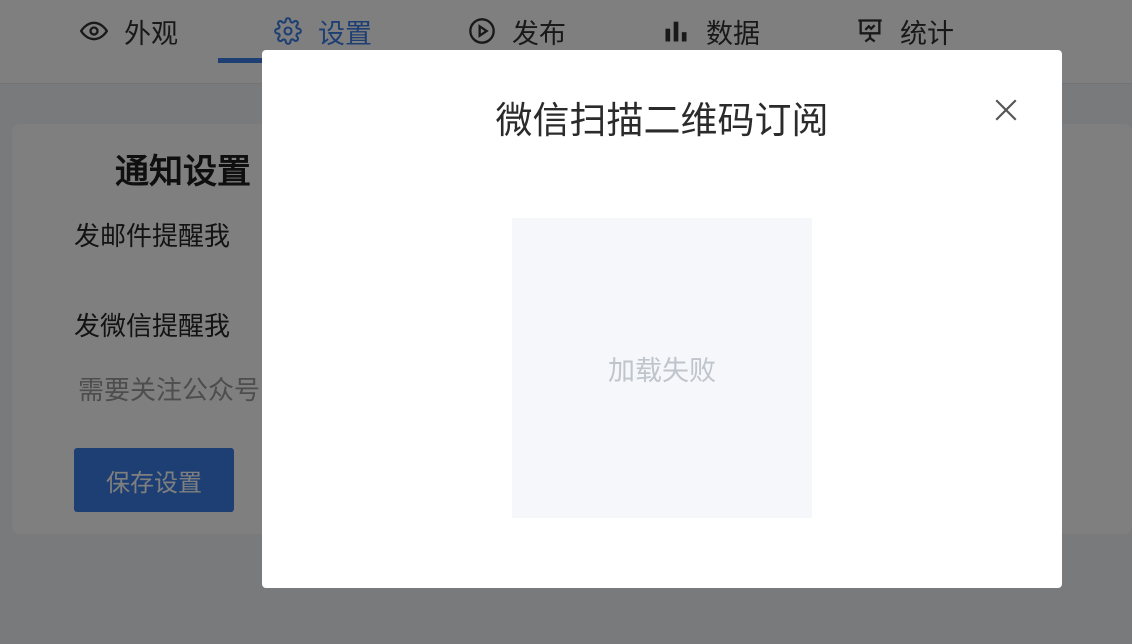 This screenshot has height=644, width=1132. I want to click on modal-title: 微信扫描二维码订阅, so click(662, 120).